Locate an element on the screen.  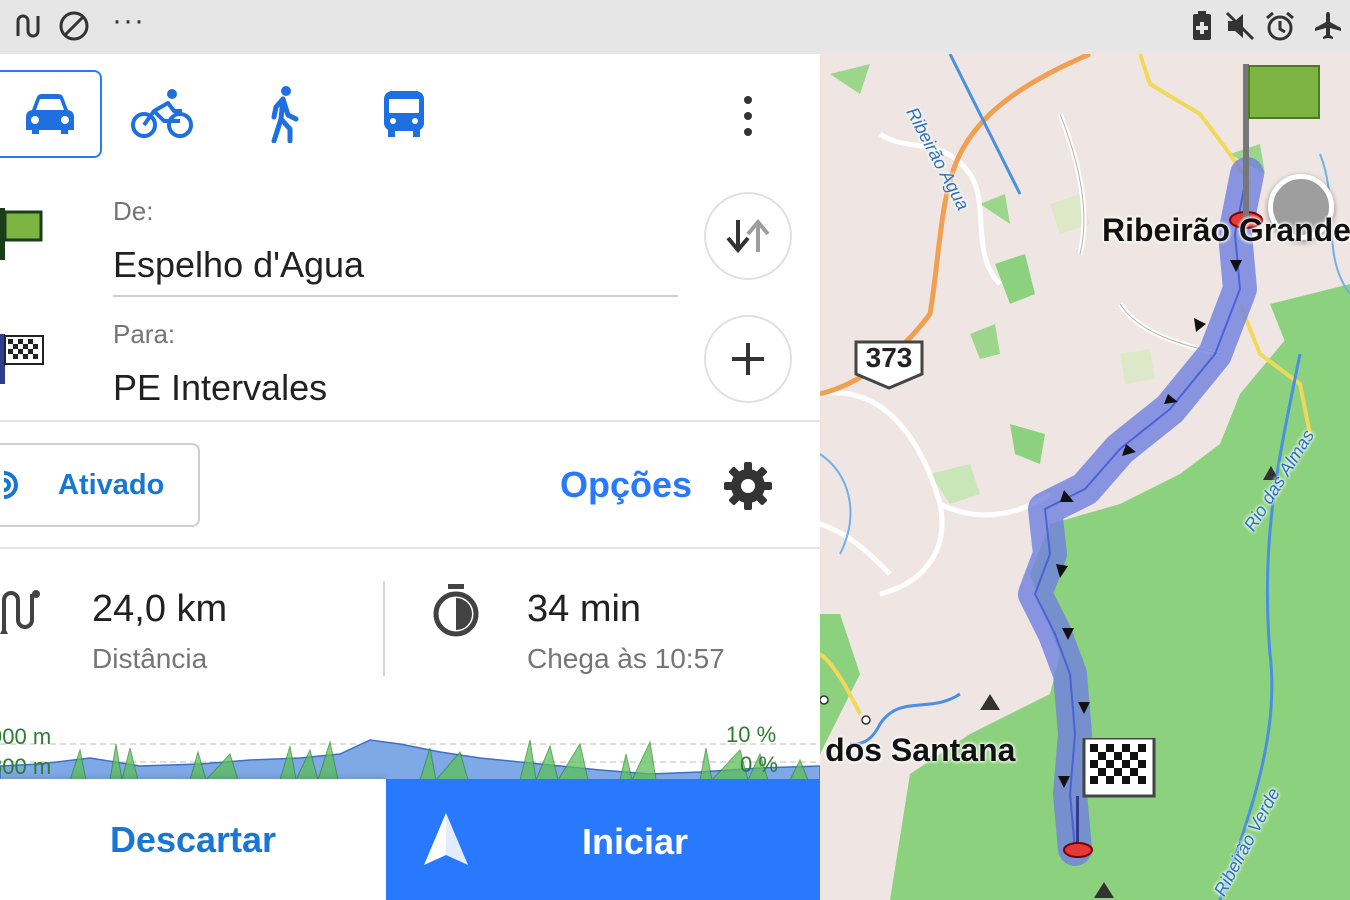
bicycle-icon is located at coordinates (162, 113).